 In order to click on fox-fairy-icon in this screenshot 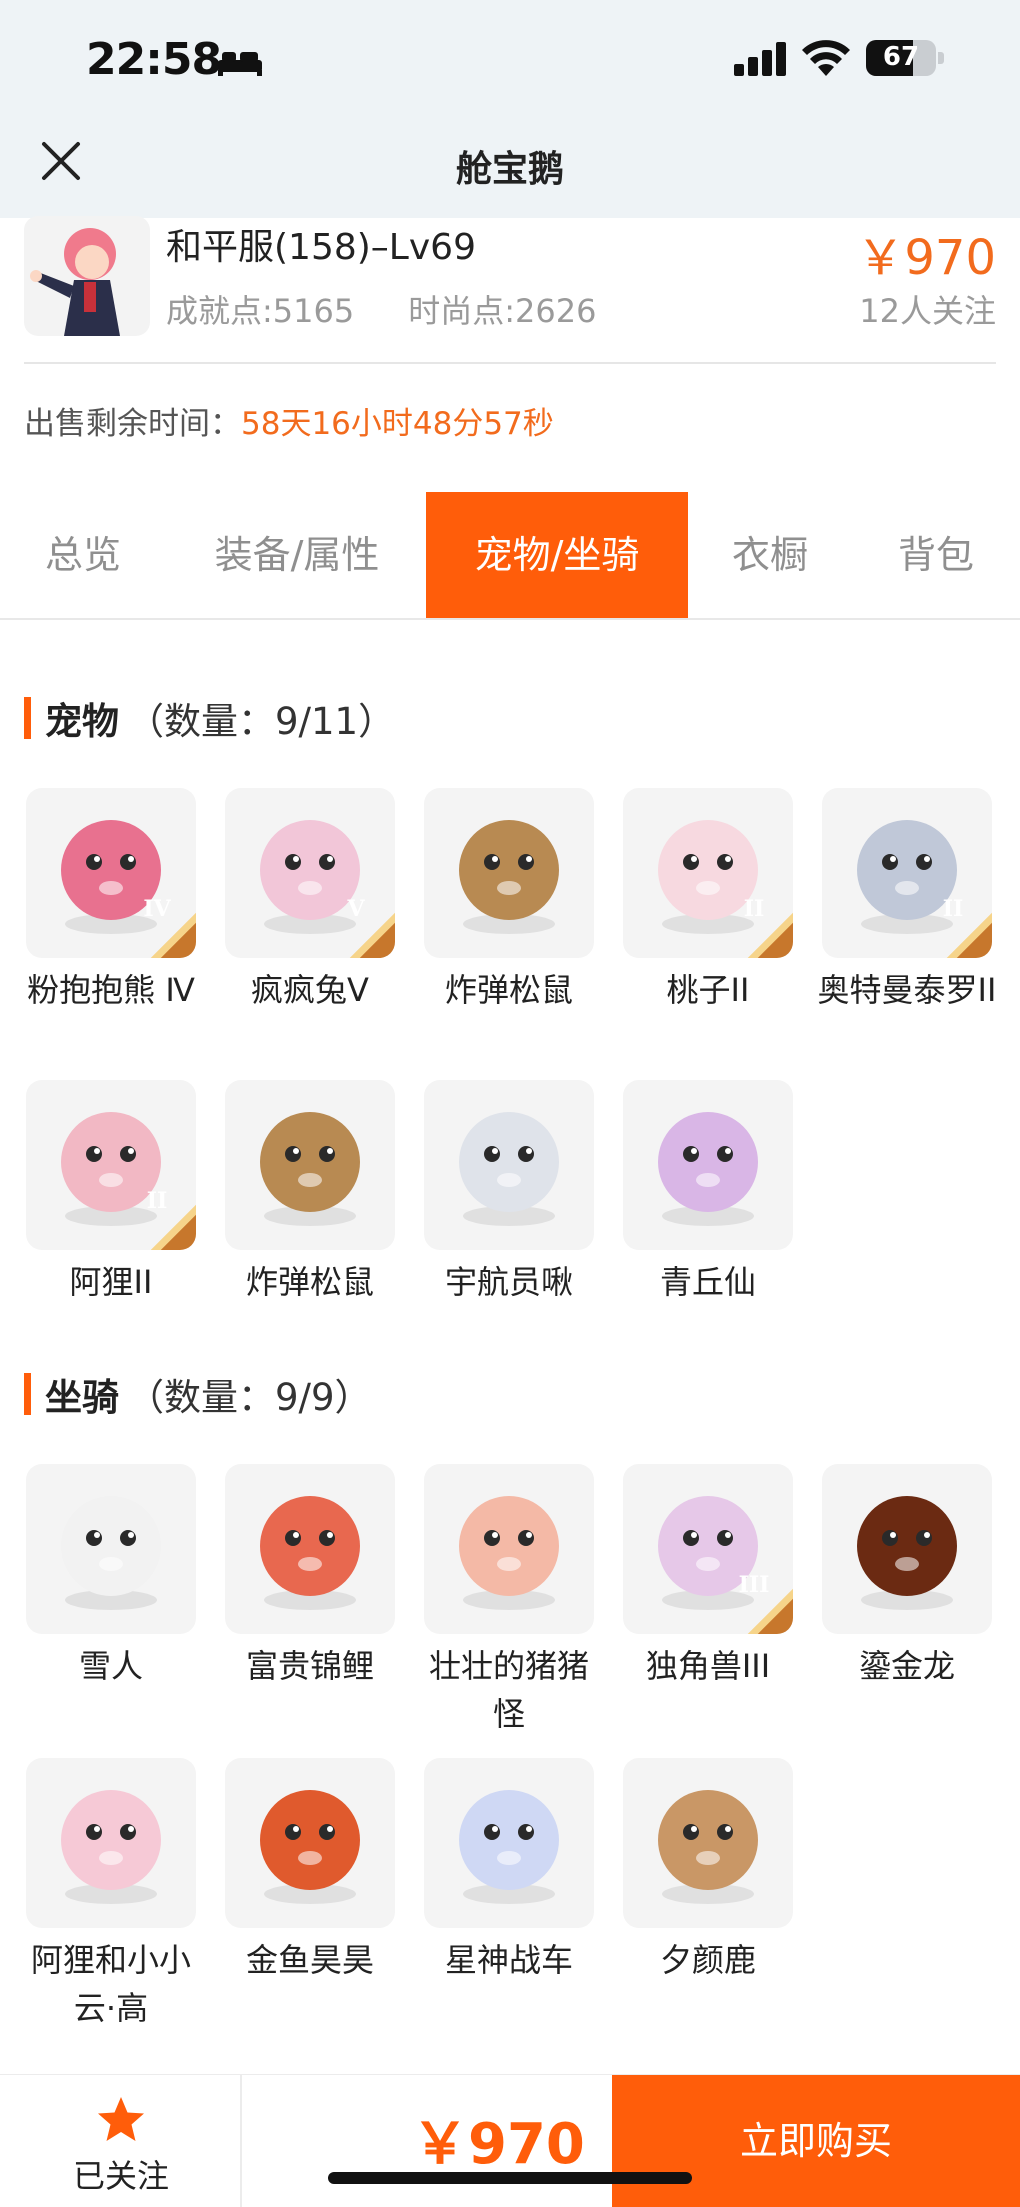, I will do `click(708, 1165)`.